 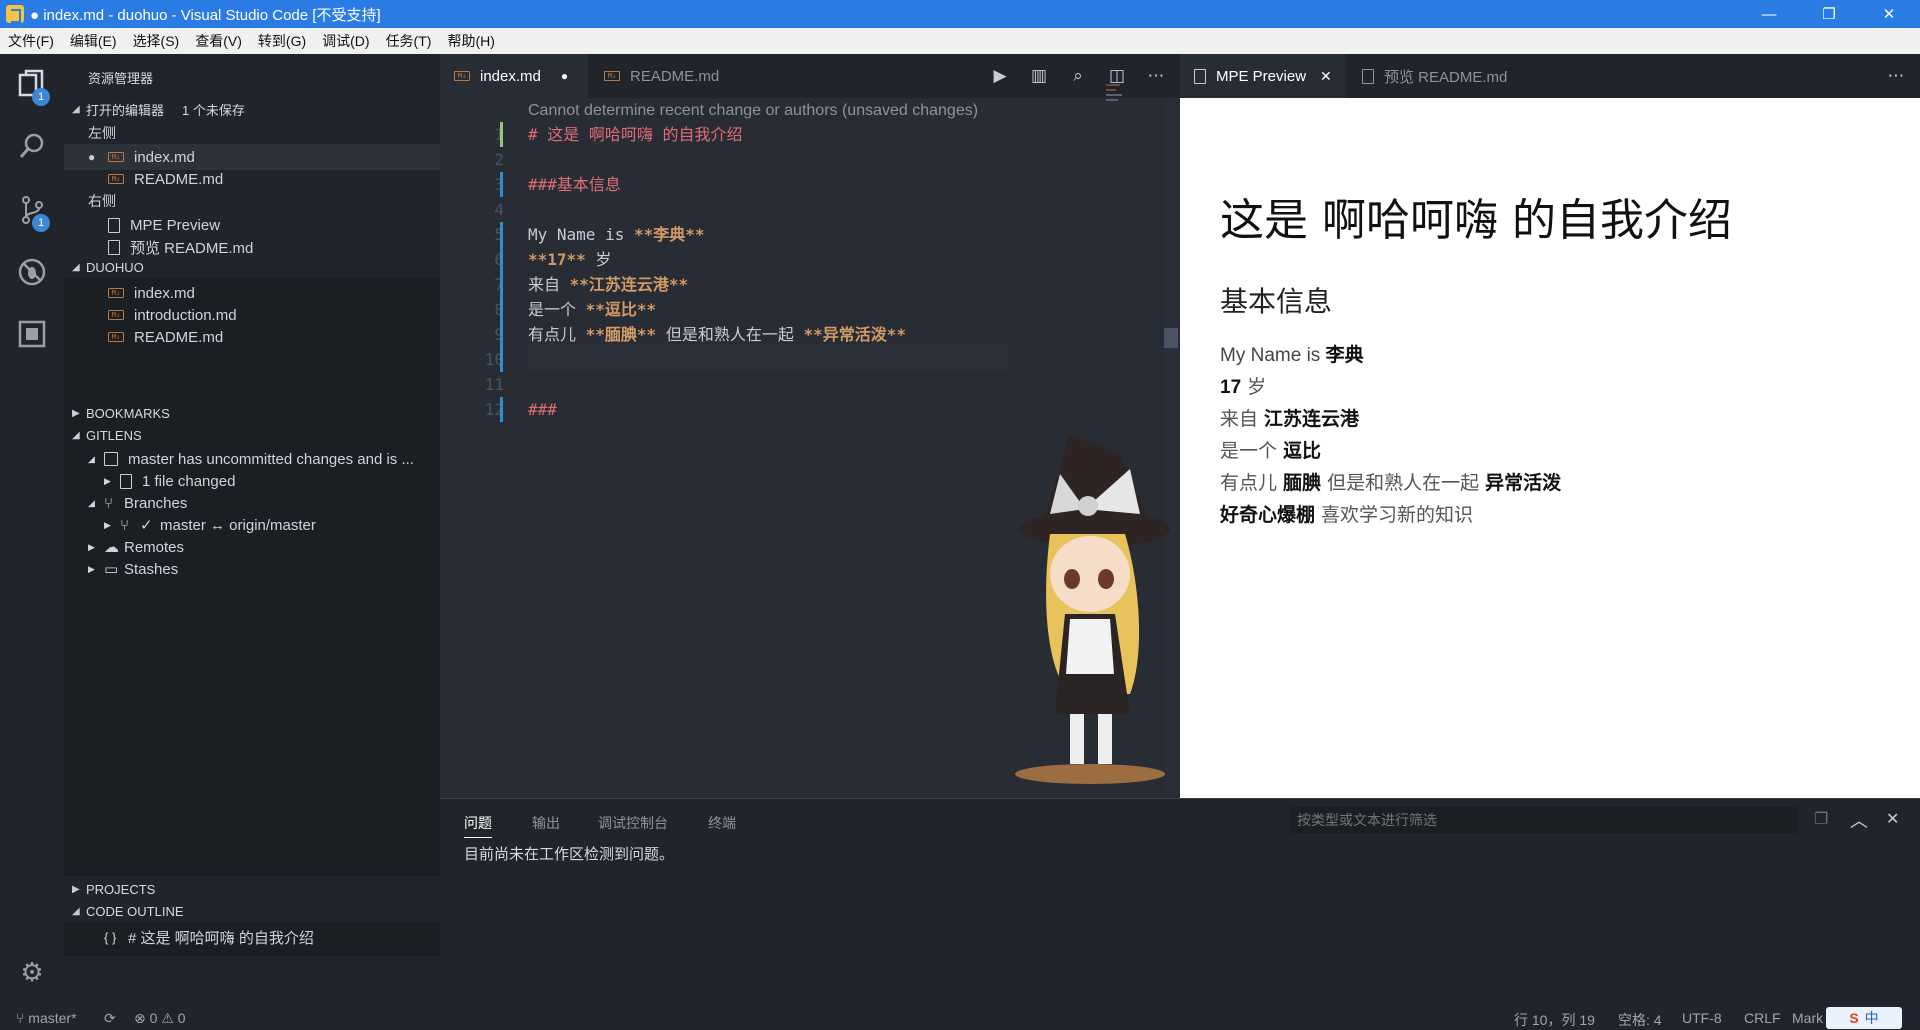 What do you see at coordinates (1829, 14) in the screenshot?
I see `restore-button: ❐` at bounding box center [1829, 14].